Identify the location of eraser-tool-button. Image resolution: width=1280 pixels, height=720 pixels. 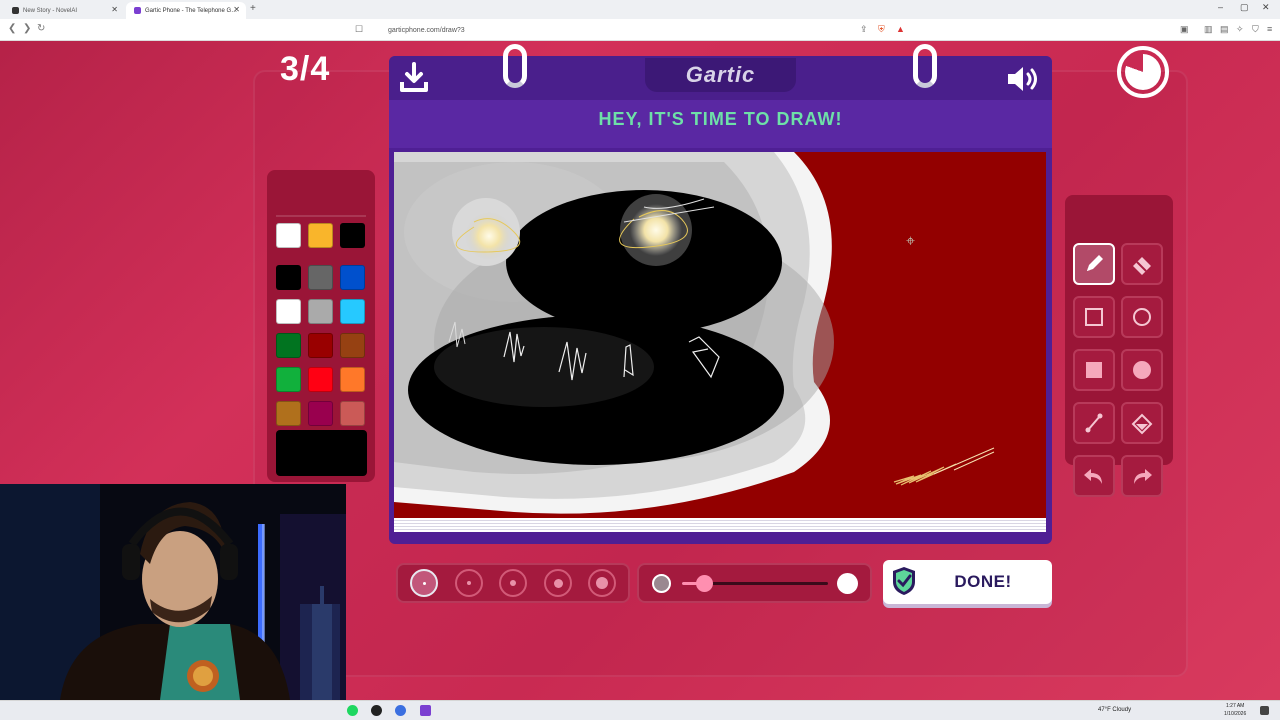
(1142, 264).